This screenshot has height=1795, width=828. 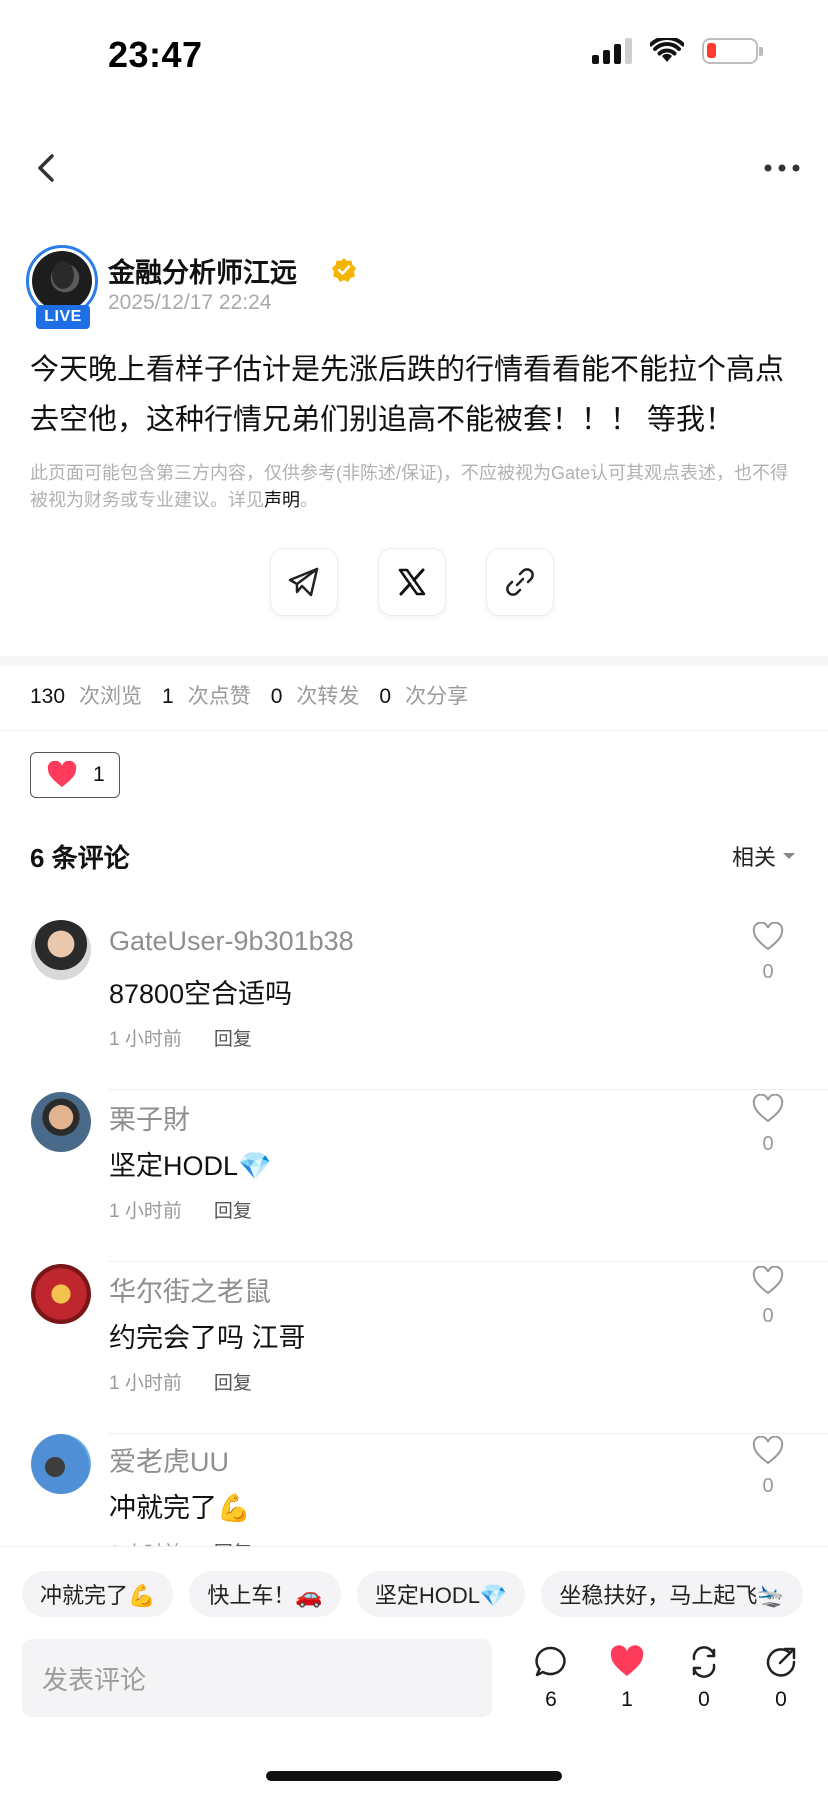 What do you see at coordinates (155, 54) in the screenshot?
I see `status-time: 23:47` at bounding box center [155, 54].